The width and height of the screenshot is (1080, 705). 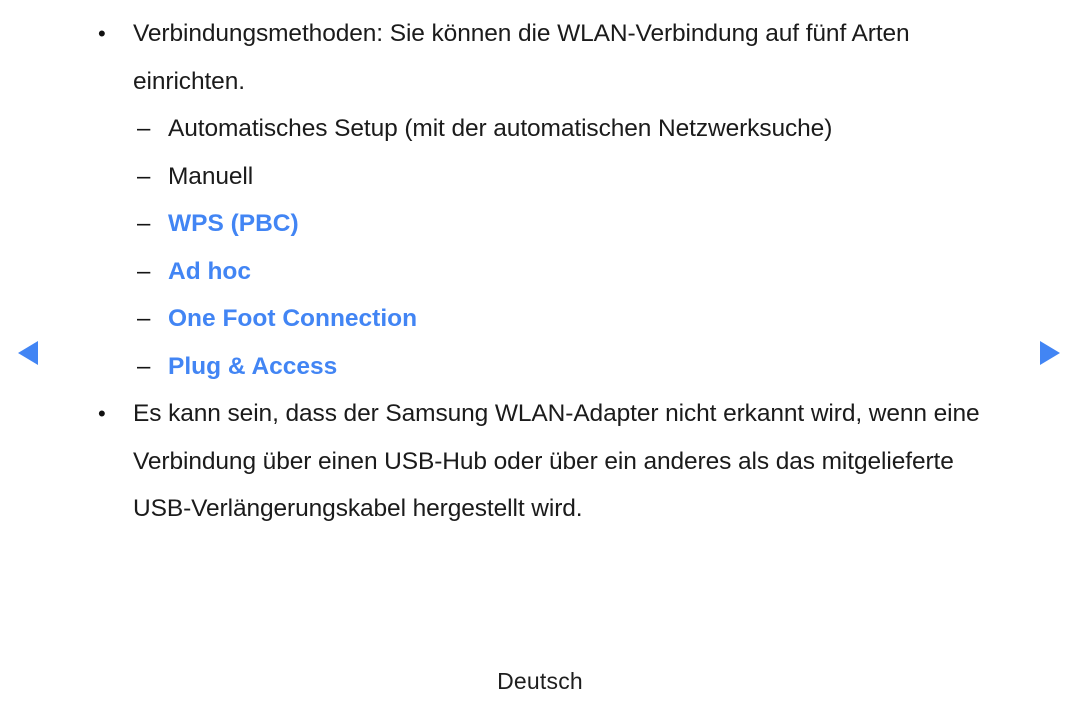 I want to click on list-item-wps-pbc: – WPS (PBC), so click(x=561, y=224).